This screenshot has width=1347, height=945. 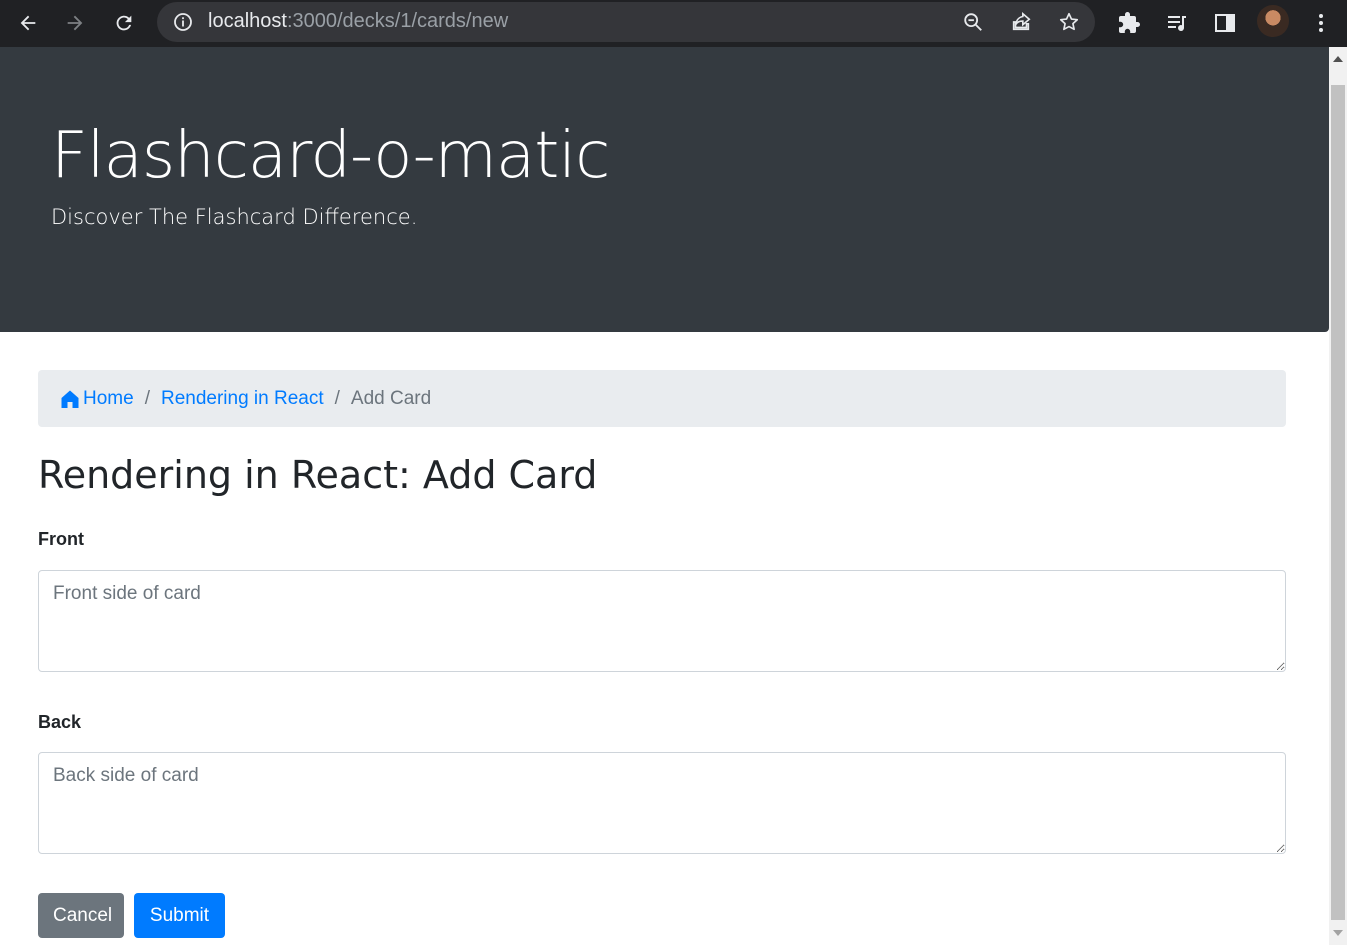 I want to click on app-tagline: Discover The Flashcard Difference., so click(x=234, y=217).